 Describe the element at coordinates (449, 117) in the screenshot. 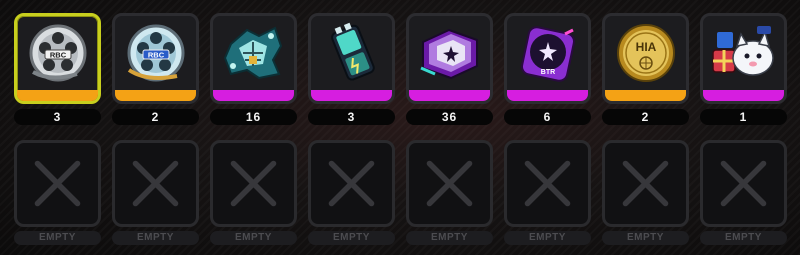

I see `item-quantity: 36` at that location.